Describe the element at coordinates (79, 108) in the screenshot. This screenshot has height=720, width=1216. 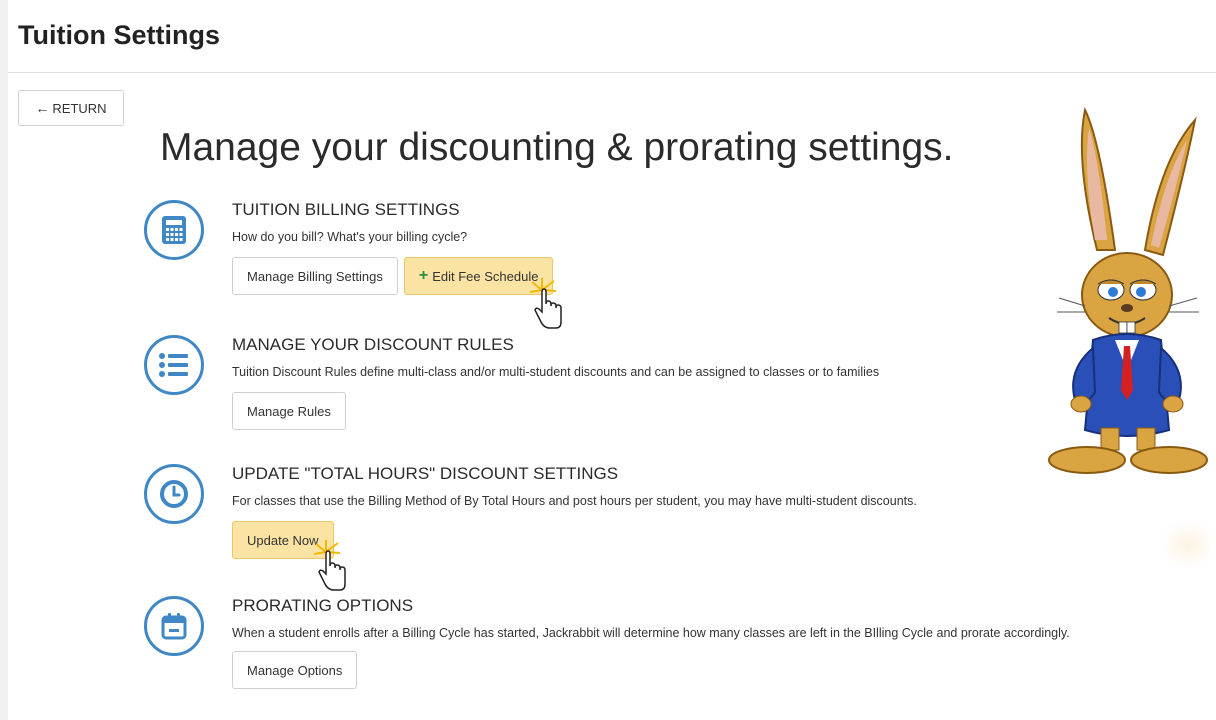
I see `return-button-label: RETURN` at that location.